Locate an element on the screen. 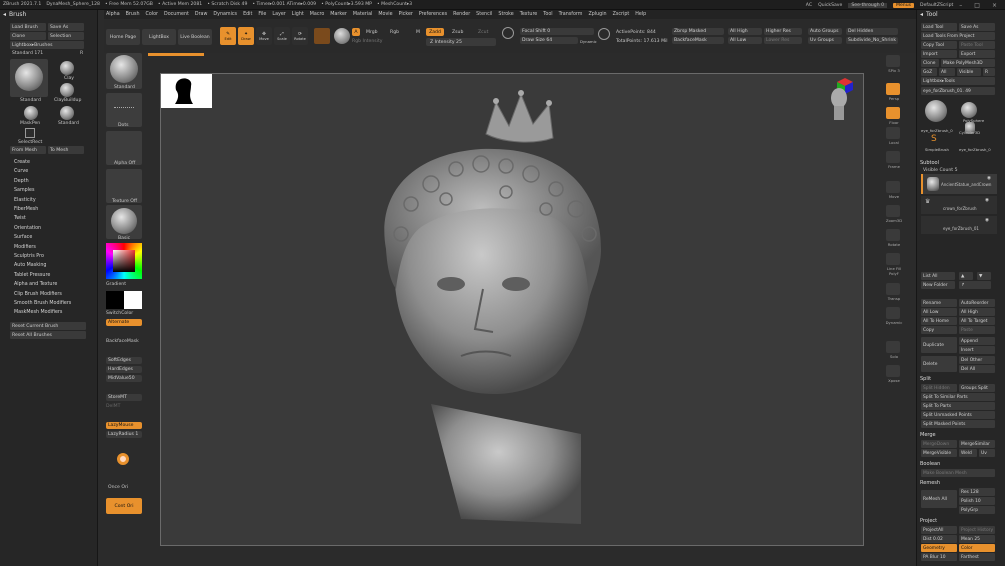  focal-shift-slider: Focal Shift 0 is located at coordinates (557, 31).